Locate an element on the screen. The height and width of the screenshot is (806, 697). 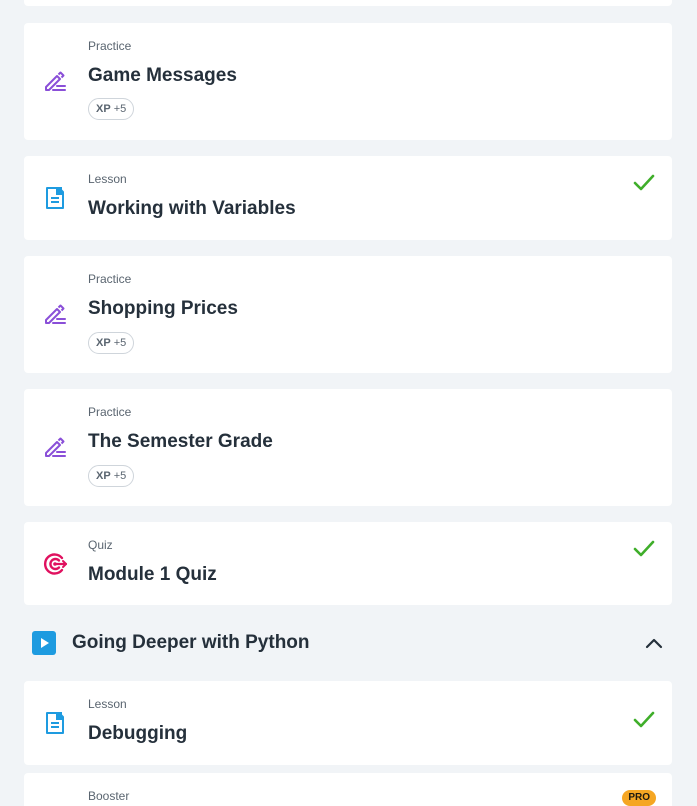
lesson-card-shopping-prices: Practice Shopping Prices XP +5 is located at coordinates (348, 314).